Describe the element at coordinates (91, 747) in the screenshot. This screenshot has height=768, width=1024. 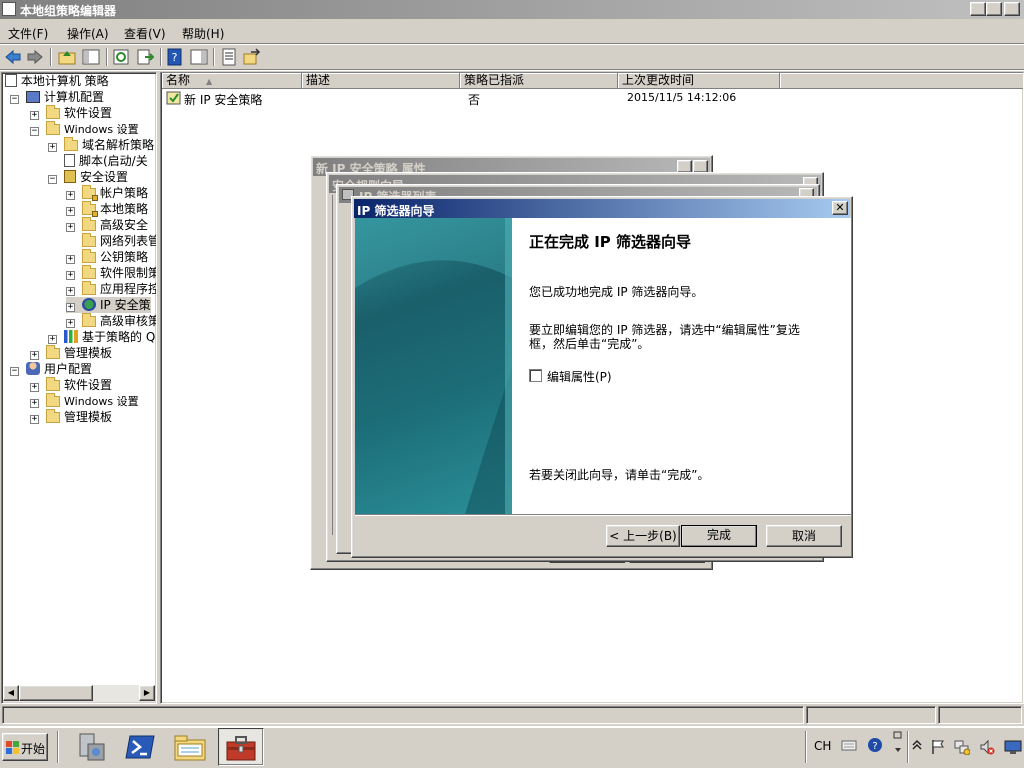
I see `server-manager-icon` at that location.